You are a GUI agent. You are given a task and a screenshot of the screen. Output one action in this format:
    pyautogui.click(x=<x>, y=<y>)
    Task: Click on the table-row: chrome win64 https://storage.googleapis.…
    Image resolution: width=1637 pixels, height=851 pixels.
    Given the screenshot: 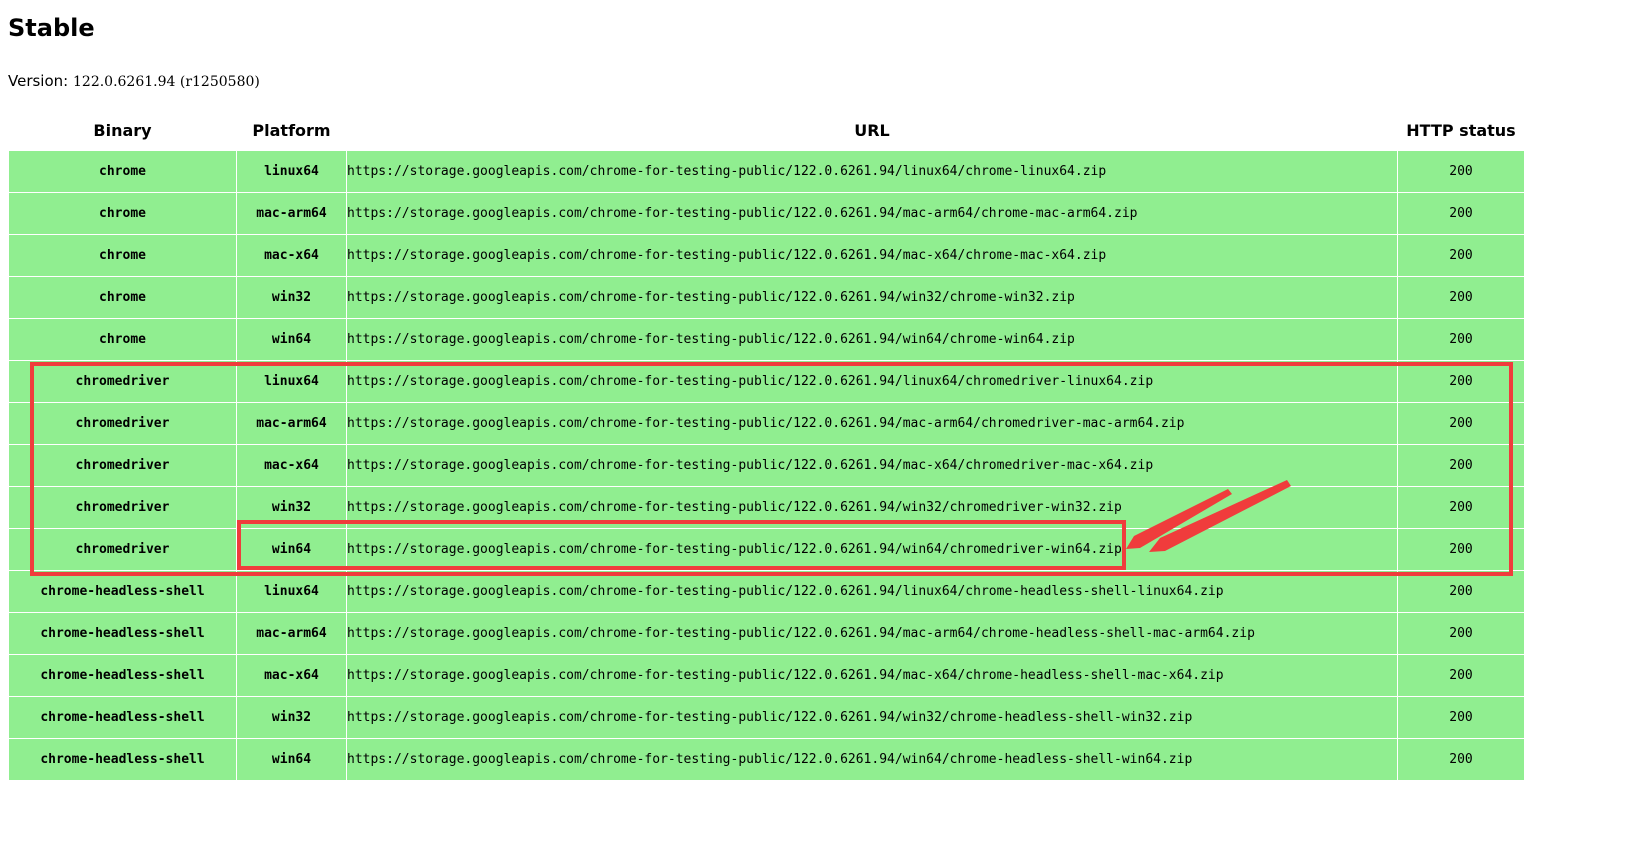 What is the action you would take?
    pyautogui.click(x=766, y=339)
    